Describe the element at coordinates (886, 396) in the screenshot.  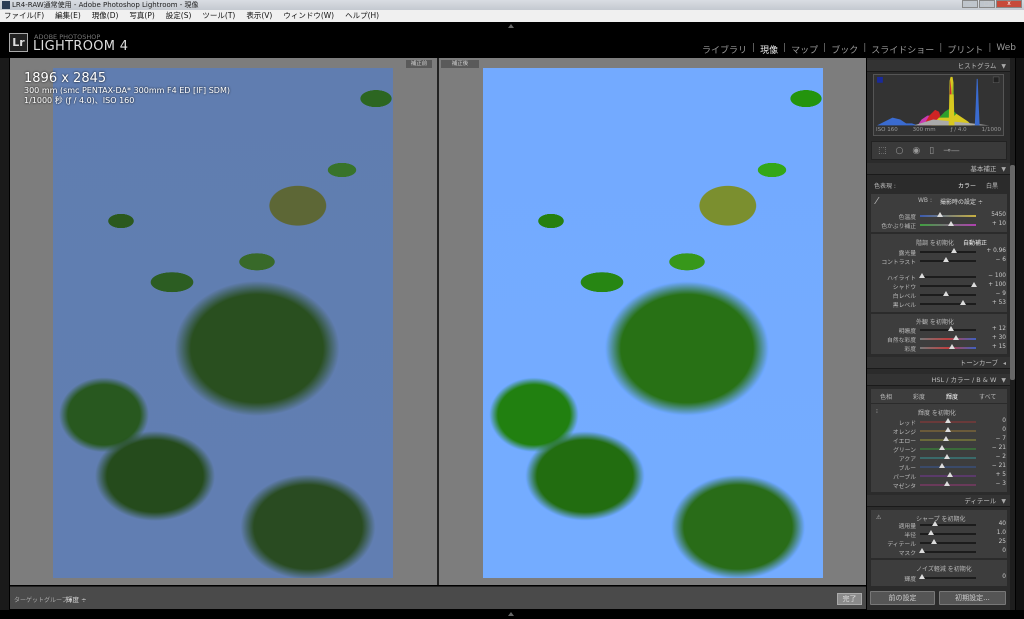
I see `hsl-tab: 色相` at that location.